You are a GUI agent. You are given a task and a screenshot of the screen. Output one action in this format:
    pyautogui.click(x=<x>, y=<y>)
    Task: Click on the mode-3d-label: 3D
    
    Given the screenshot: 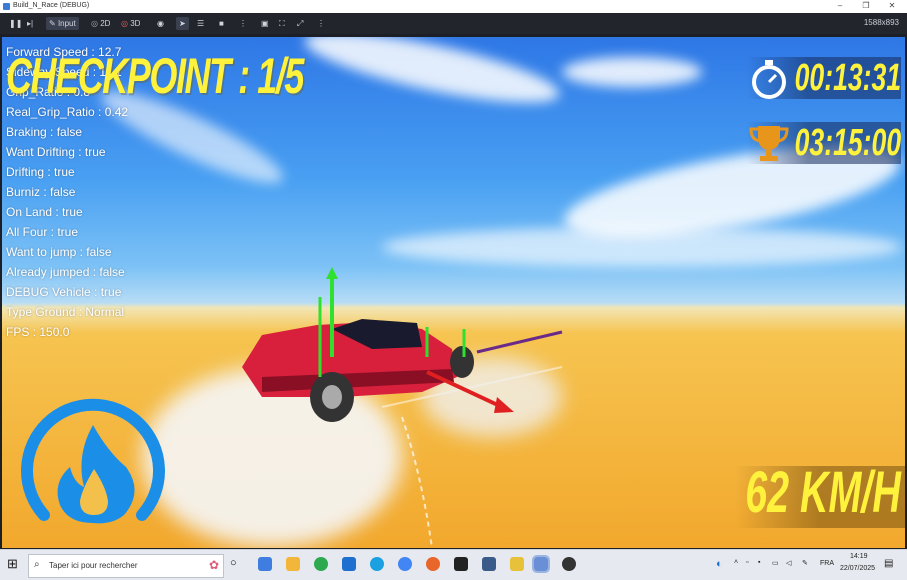 What is the action you would take?
    pyautogui.click(x=135, y=23)
    